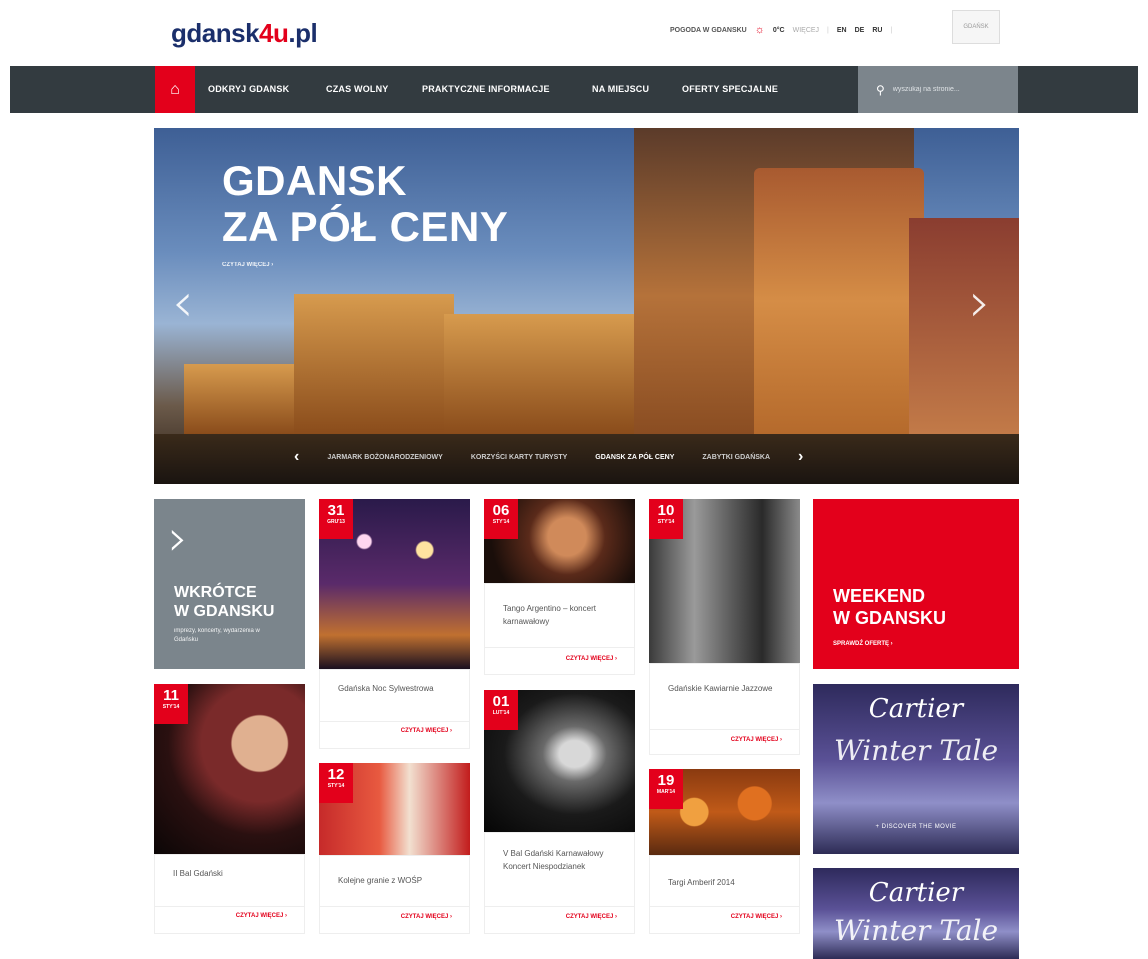  I want to click on slide-tab-active: GDANSK ZA PÓŁ CENY, so click(634, 457).